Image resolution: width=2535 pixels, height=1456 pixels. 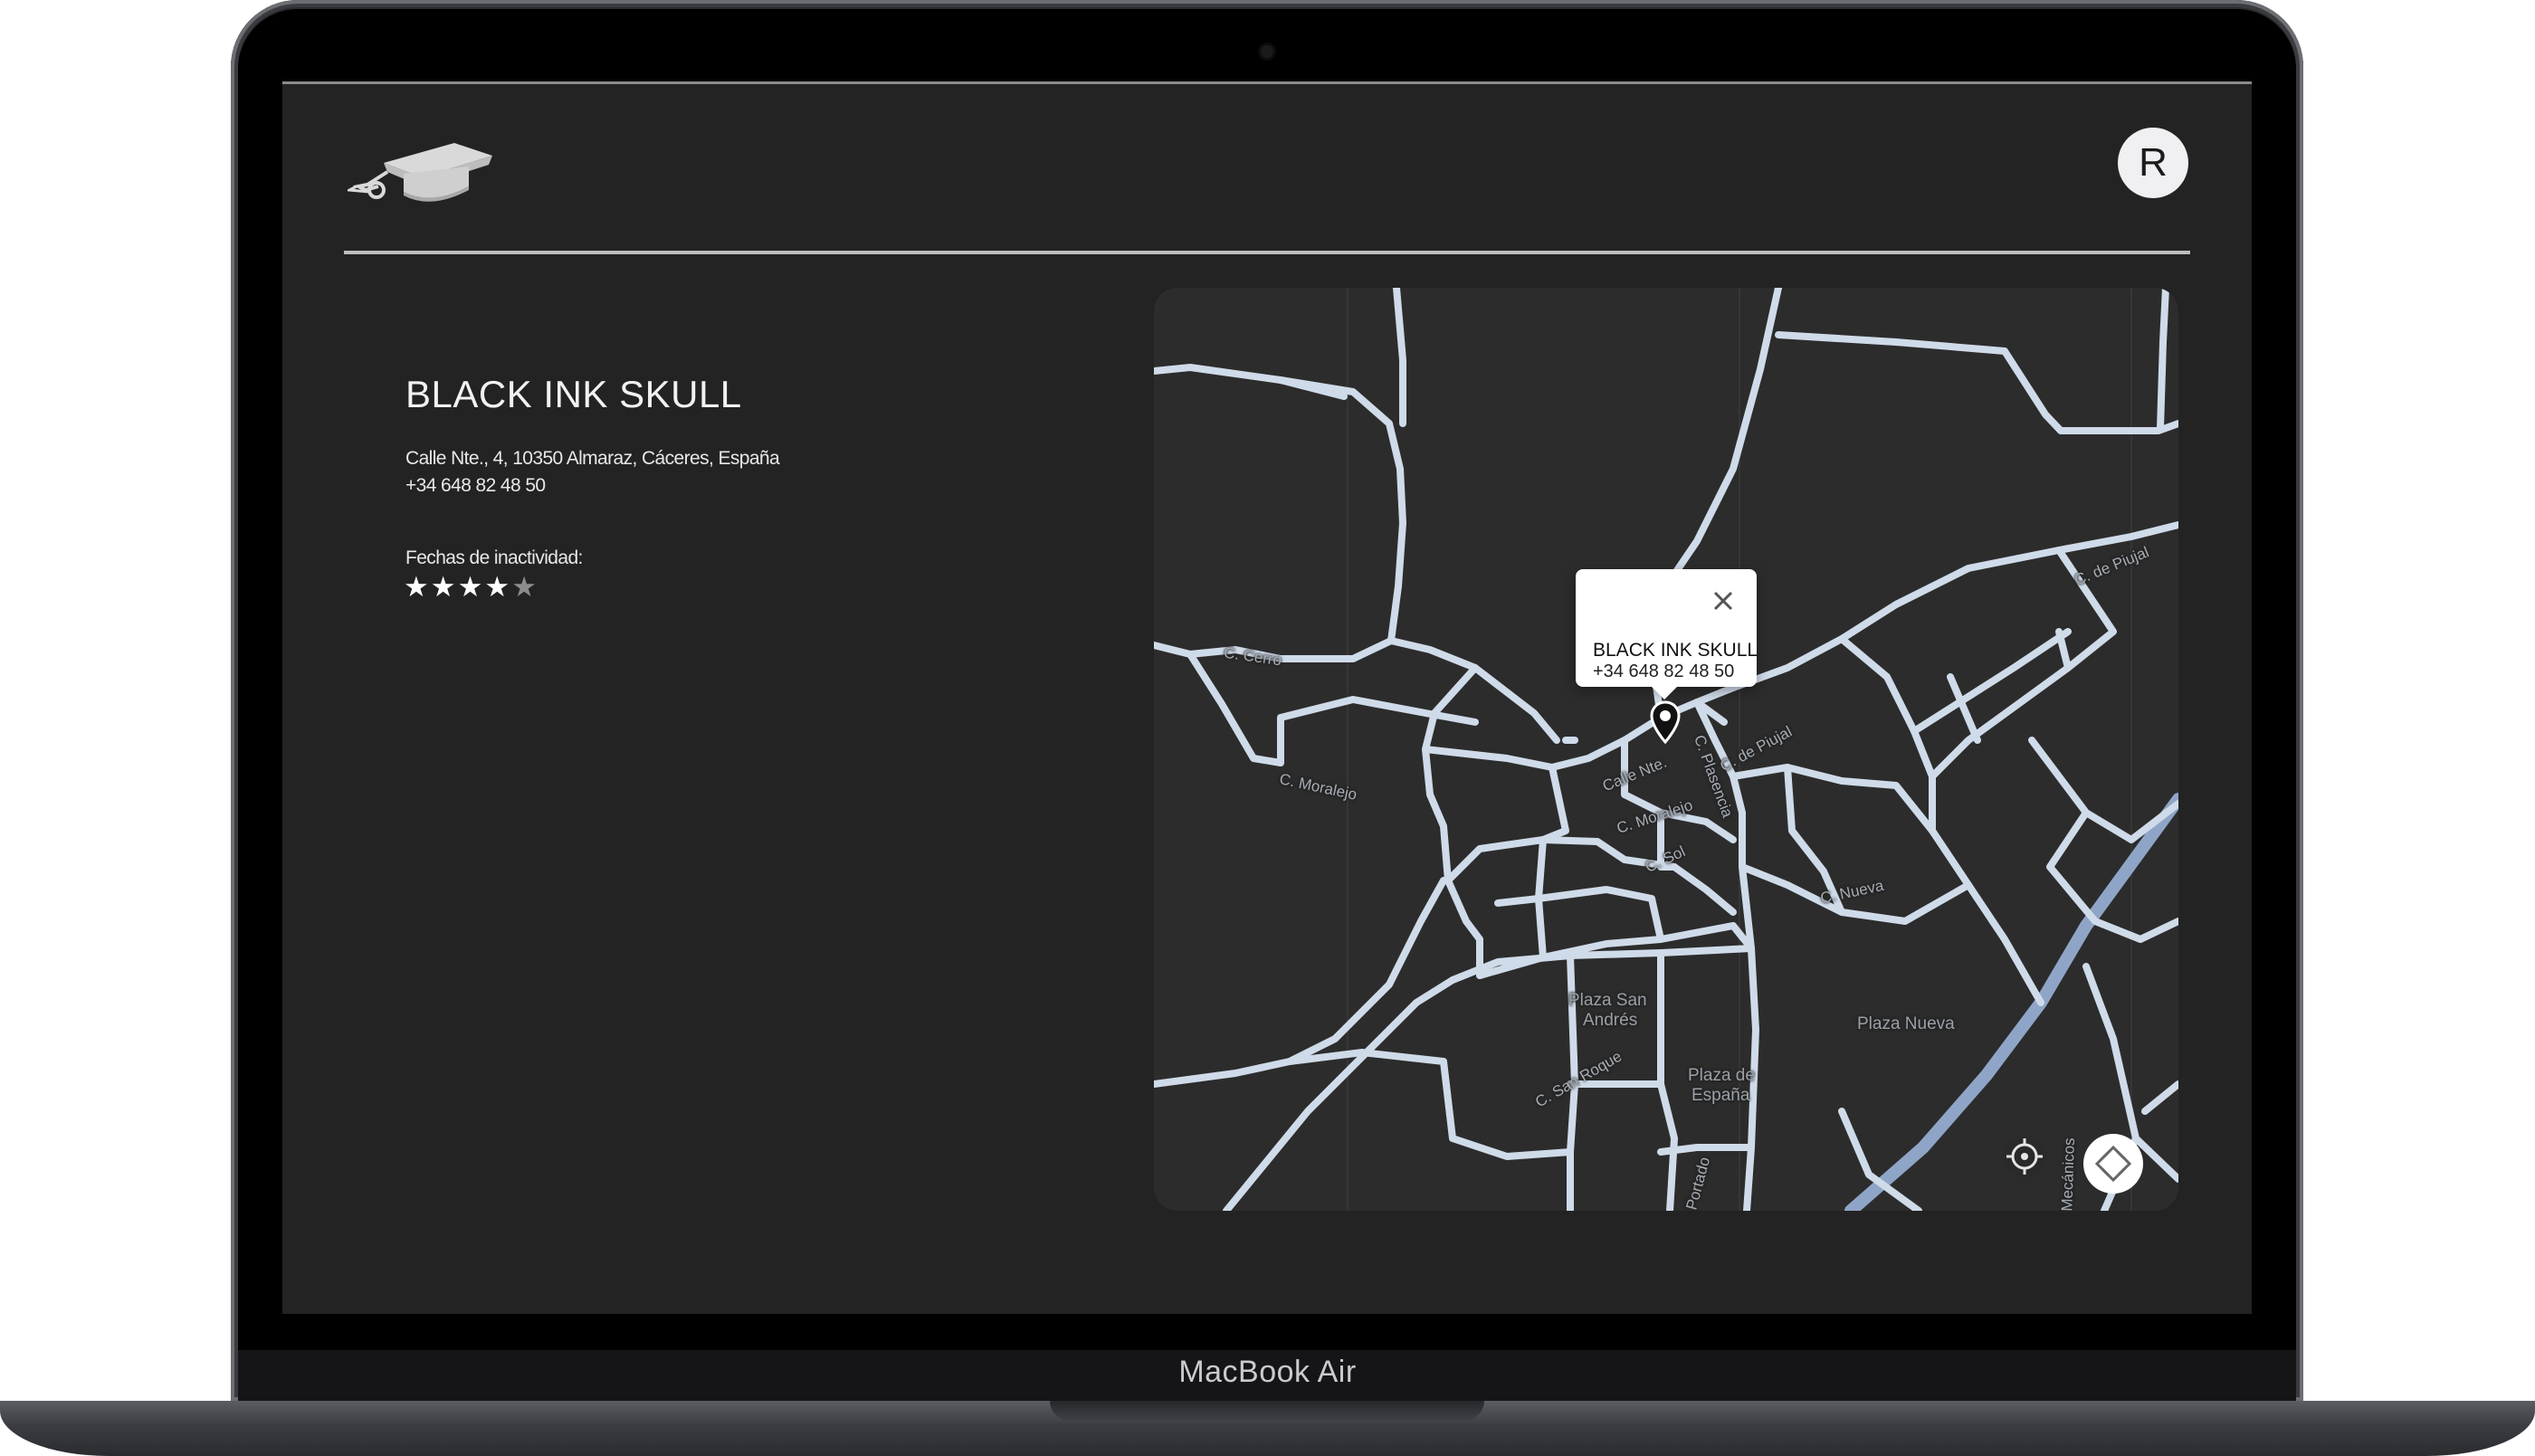 What do you see at coordinates (2068, 1174) in the screenshot?
I see `map-label-mecanicos: Mecánicos` at bounding box center [2068, 1174].